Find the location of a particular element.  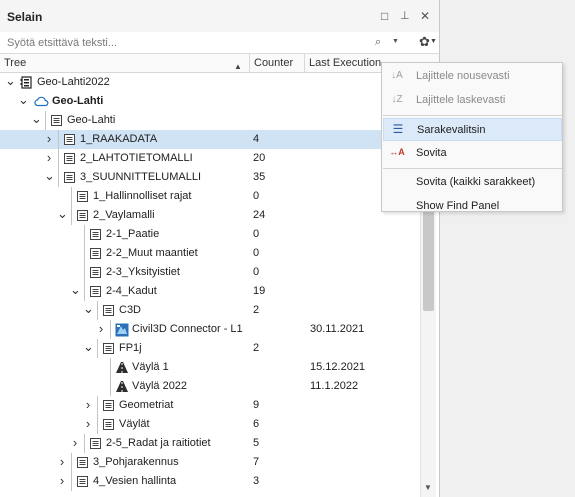

tree-row-1-hallinnolliset-rajat: 1_Hallinnolliset rajat 0 is located at coordinates (210, 196).